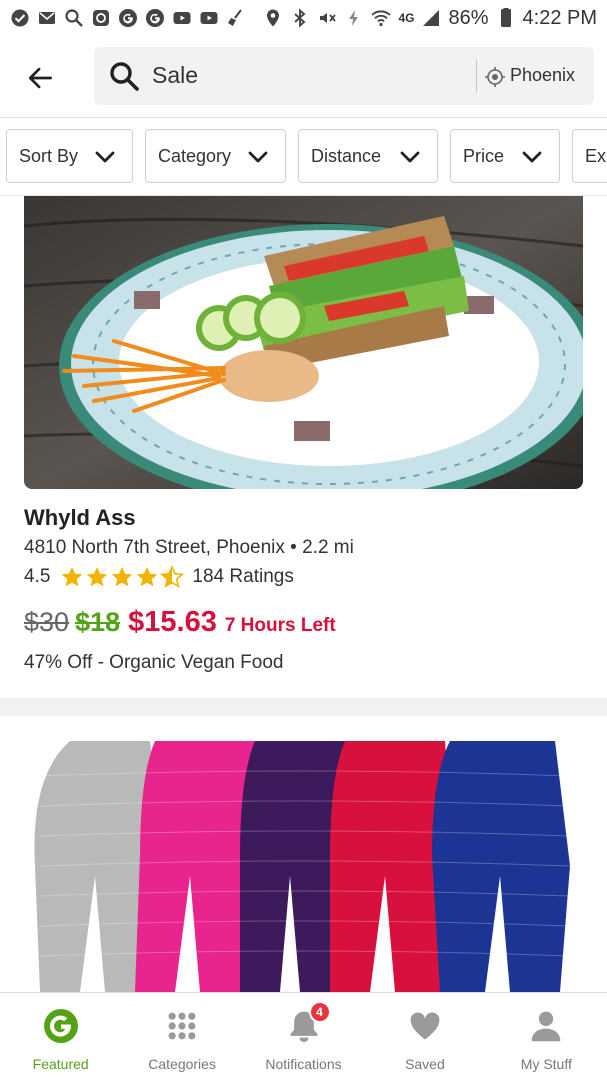 This screenshot has height=1080, width=607. I want to click on search-header: Sale Phoenix, so click(303, 77).